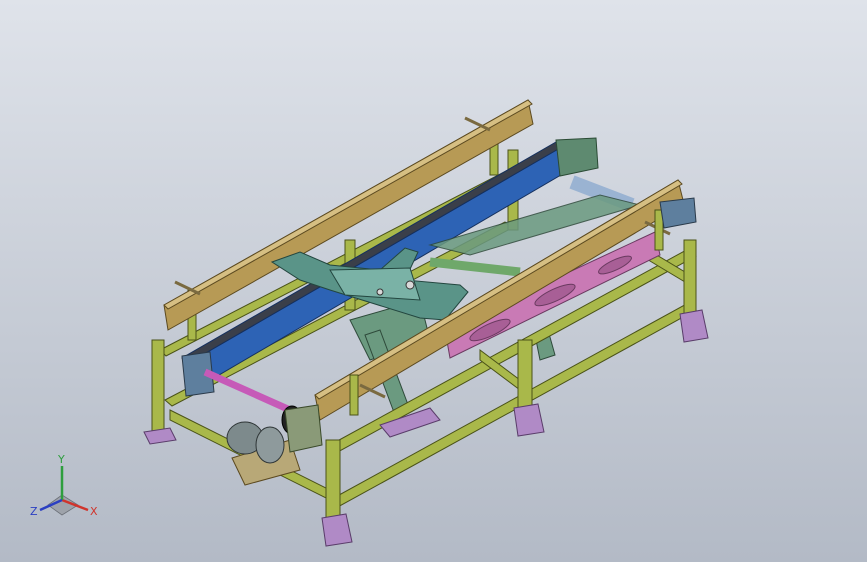 This screenshot has width=867, height=562. Describe the element at coordinates (475, 267) in the screenshot. I see `cross-shaft` at that location.